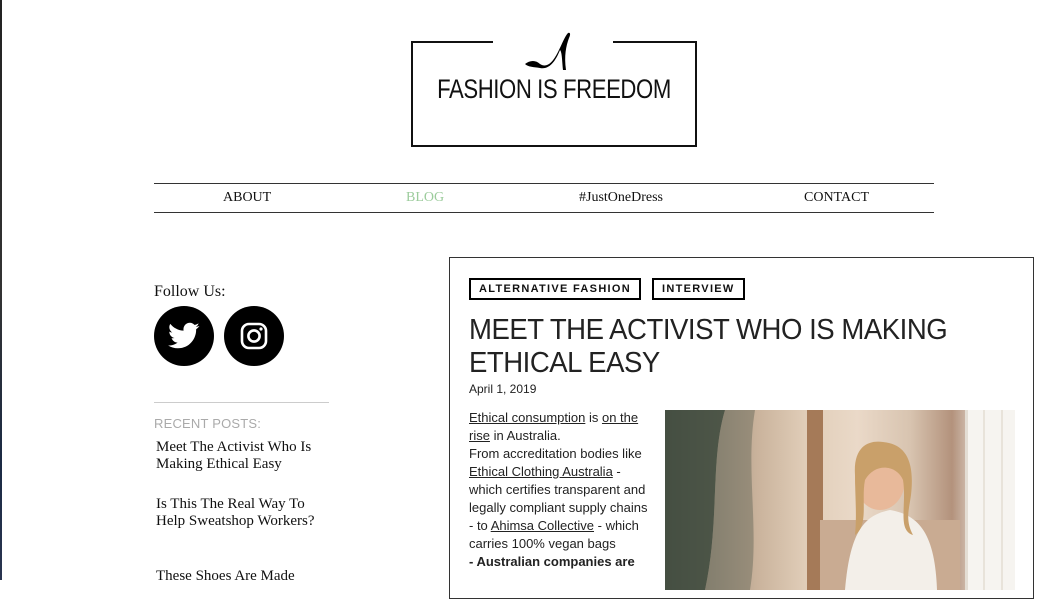 The width and height of the screenshot is (1060, 599). I want to click on photo-illustration, so click(840, 500).